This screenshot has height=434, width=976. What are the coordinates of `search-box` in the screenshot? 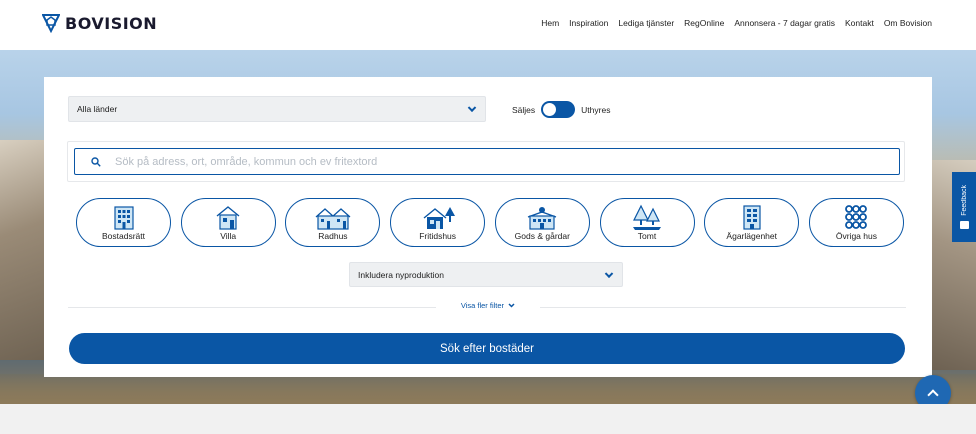 It's located at (487, 161).